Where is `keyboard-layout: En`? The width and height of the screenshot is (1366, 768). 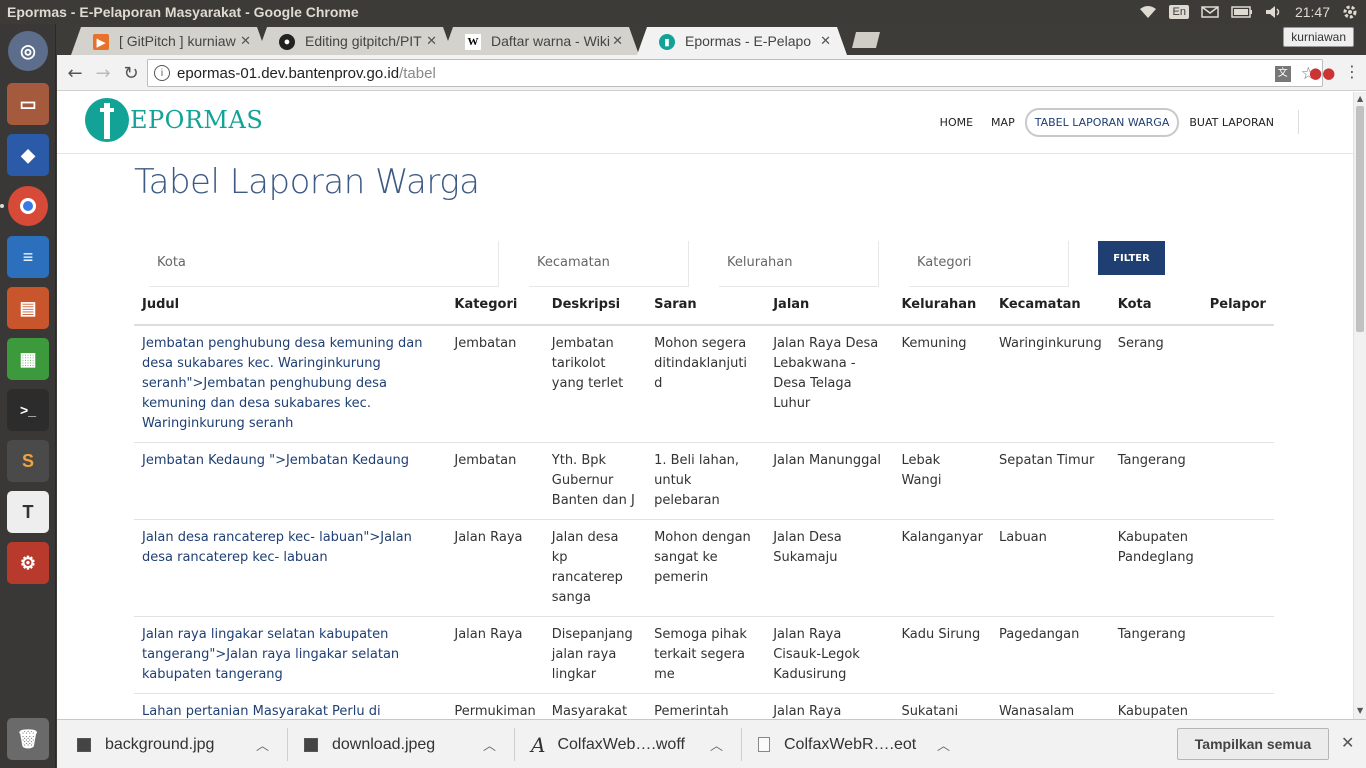
keyboard-layout: En is located at coordinates (1179, 12).